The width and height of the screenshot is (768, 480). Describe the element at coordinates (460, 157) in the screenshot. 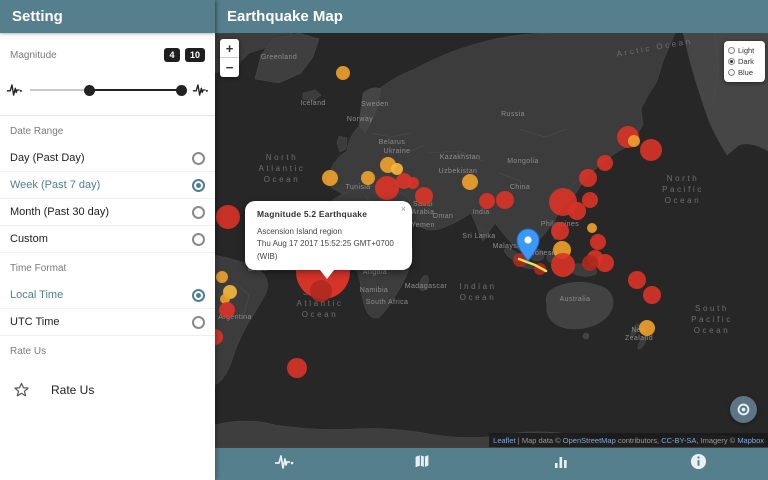

I see `map-label: Kazakhstan` at that location.